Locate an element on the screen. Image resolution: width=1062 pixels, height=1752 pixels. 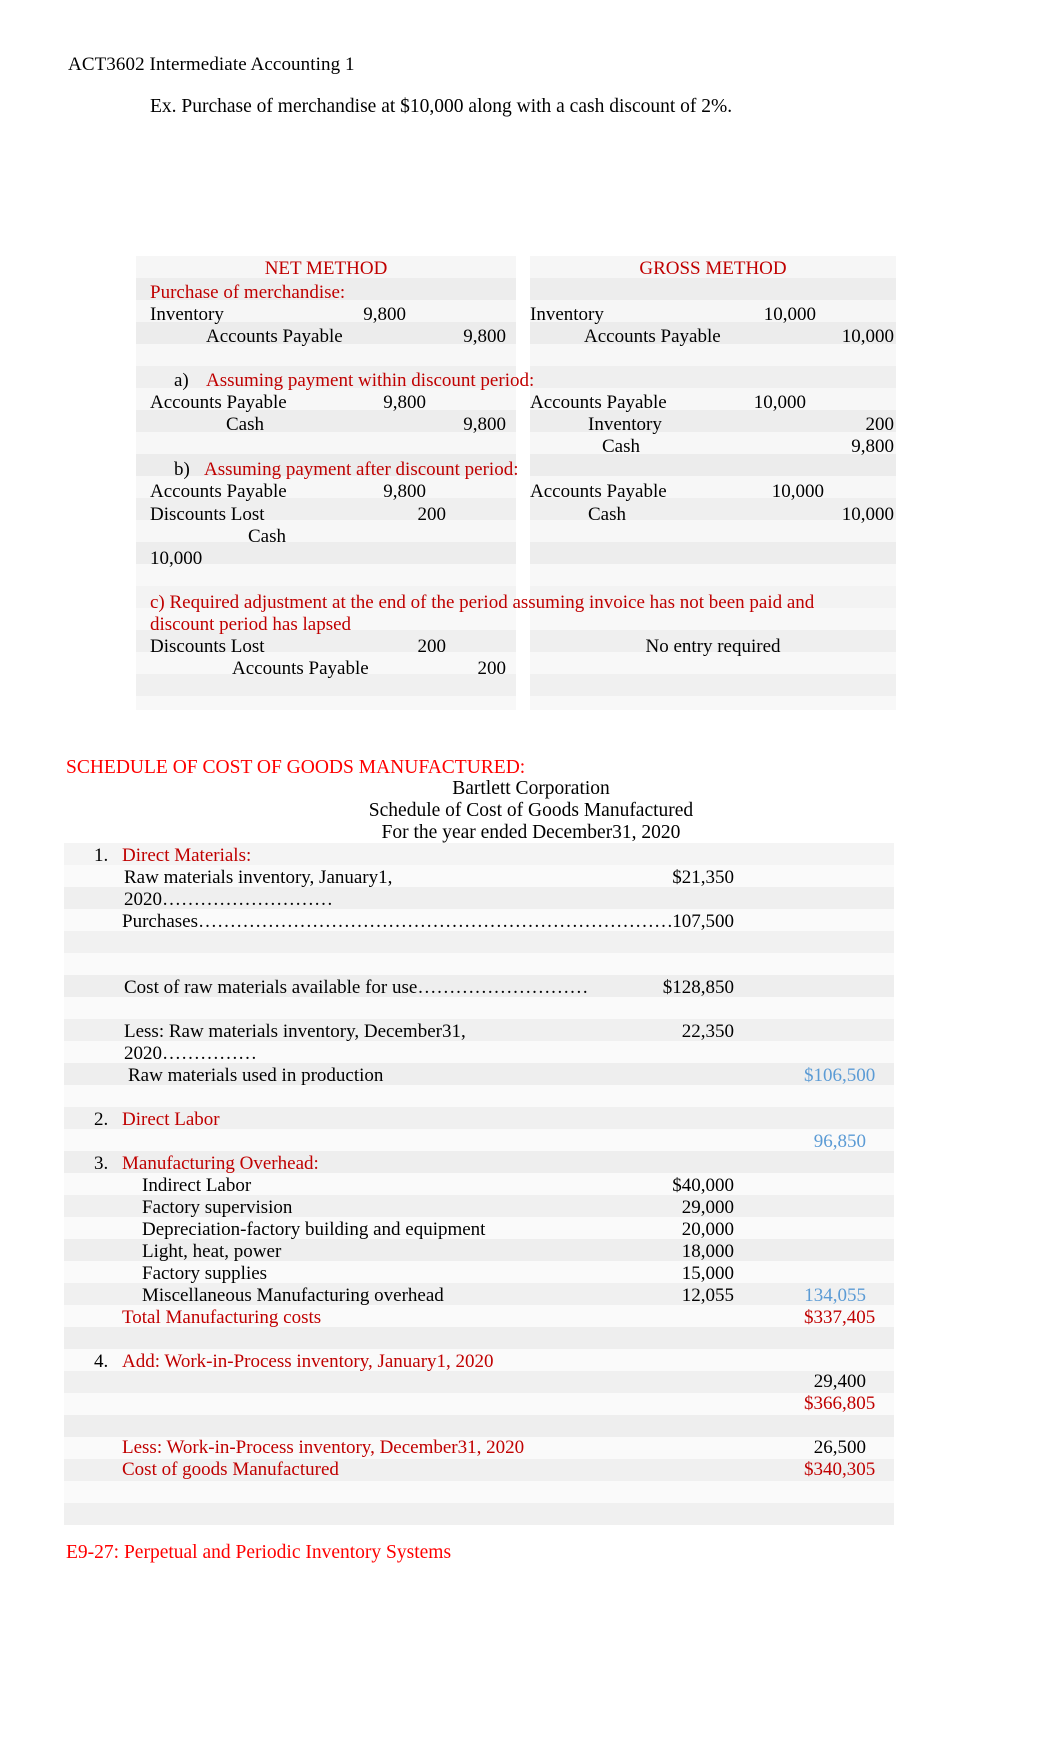
overhead-row-value: 29,000 is located at coordinates (707, 1207).